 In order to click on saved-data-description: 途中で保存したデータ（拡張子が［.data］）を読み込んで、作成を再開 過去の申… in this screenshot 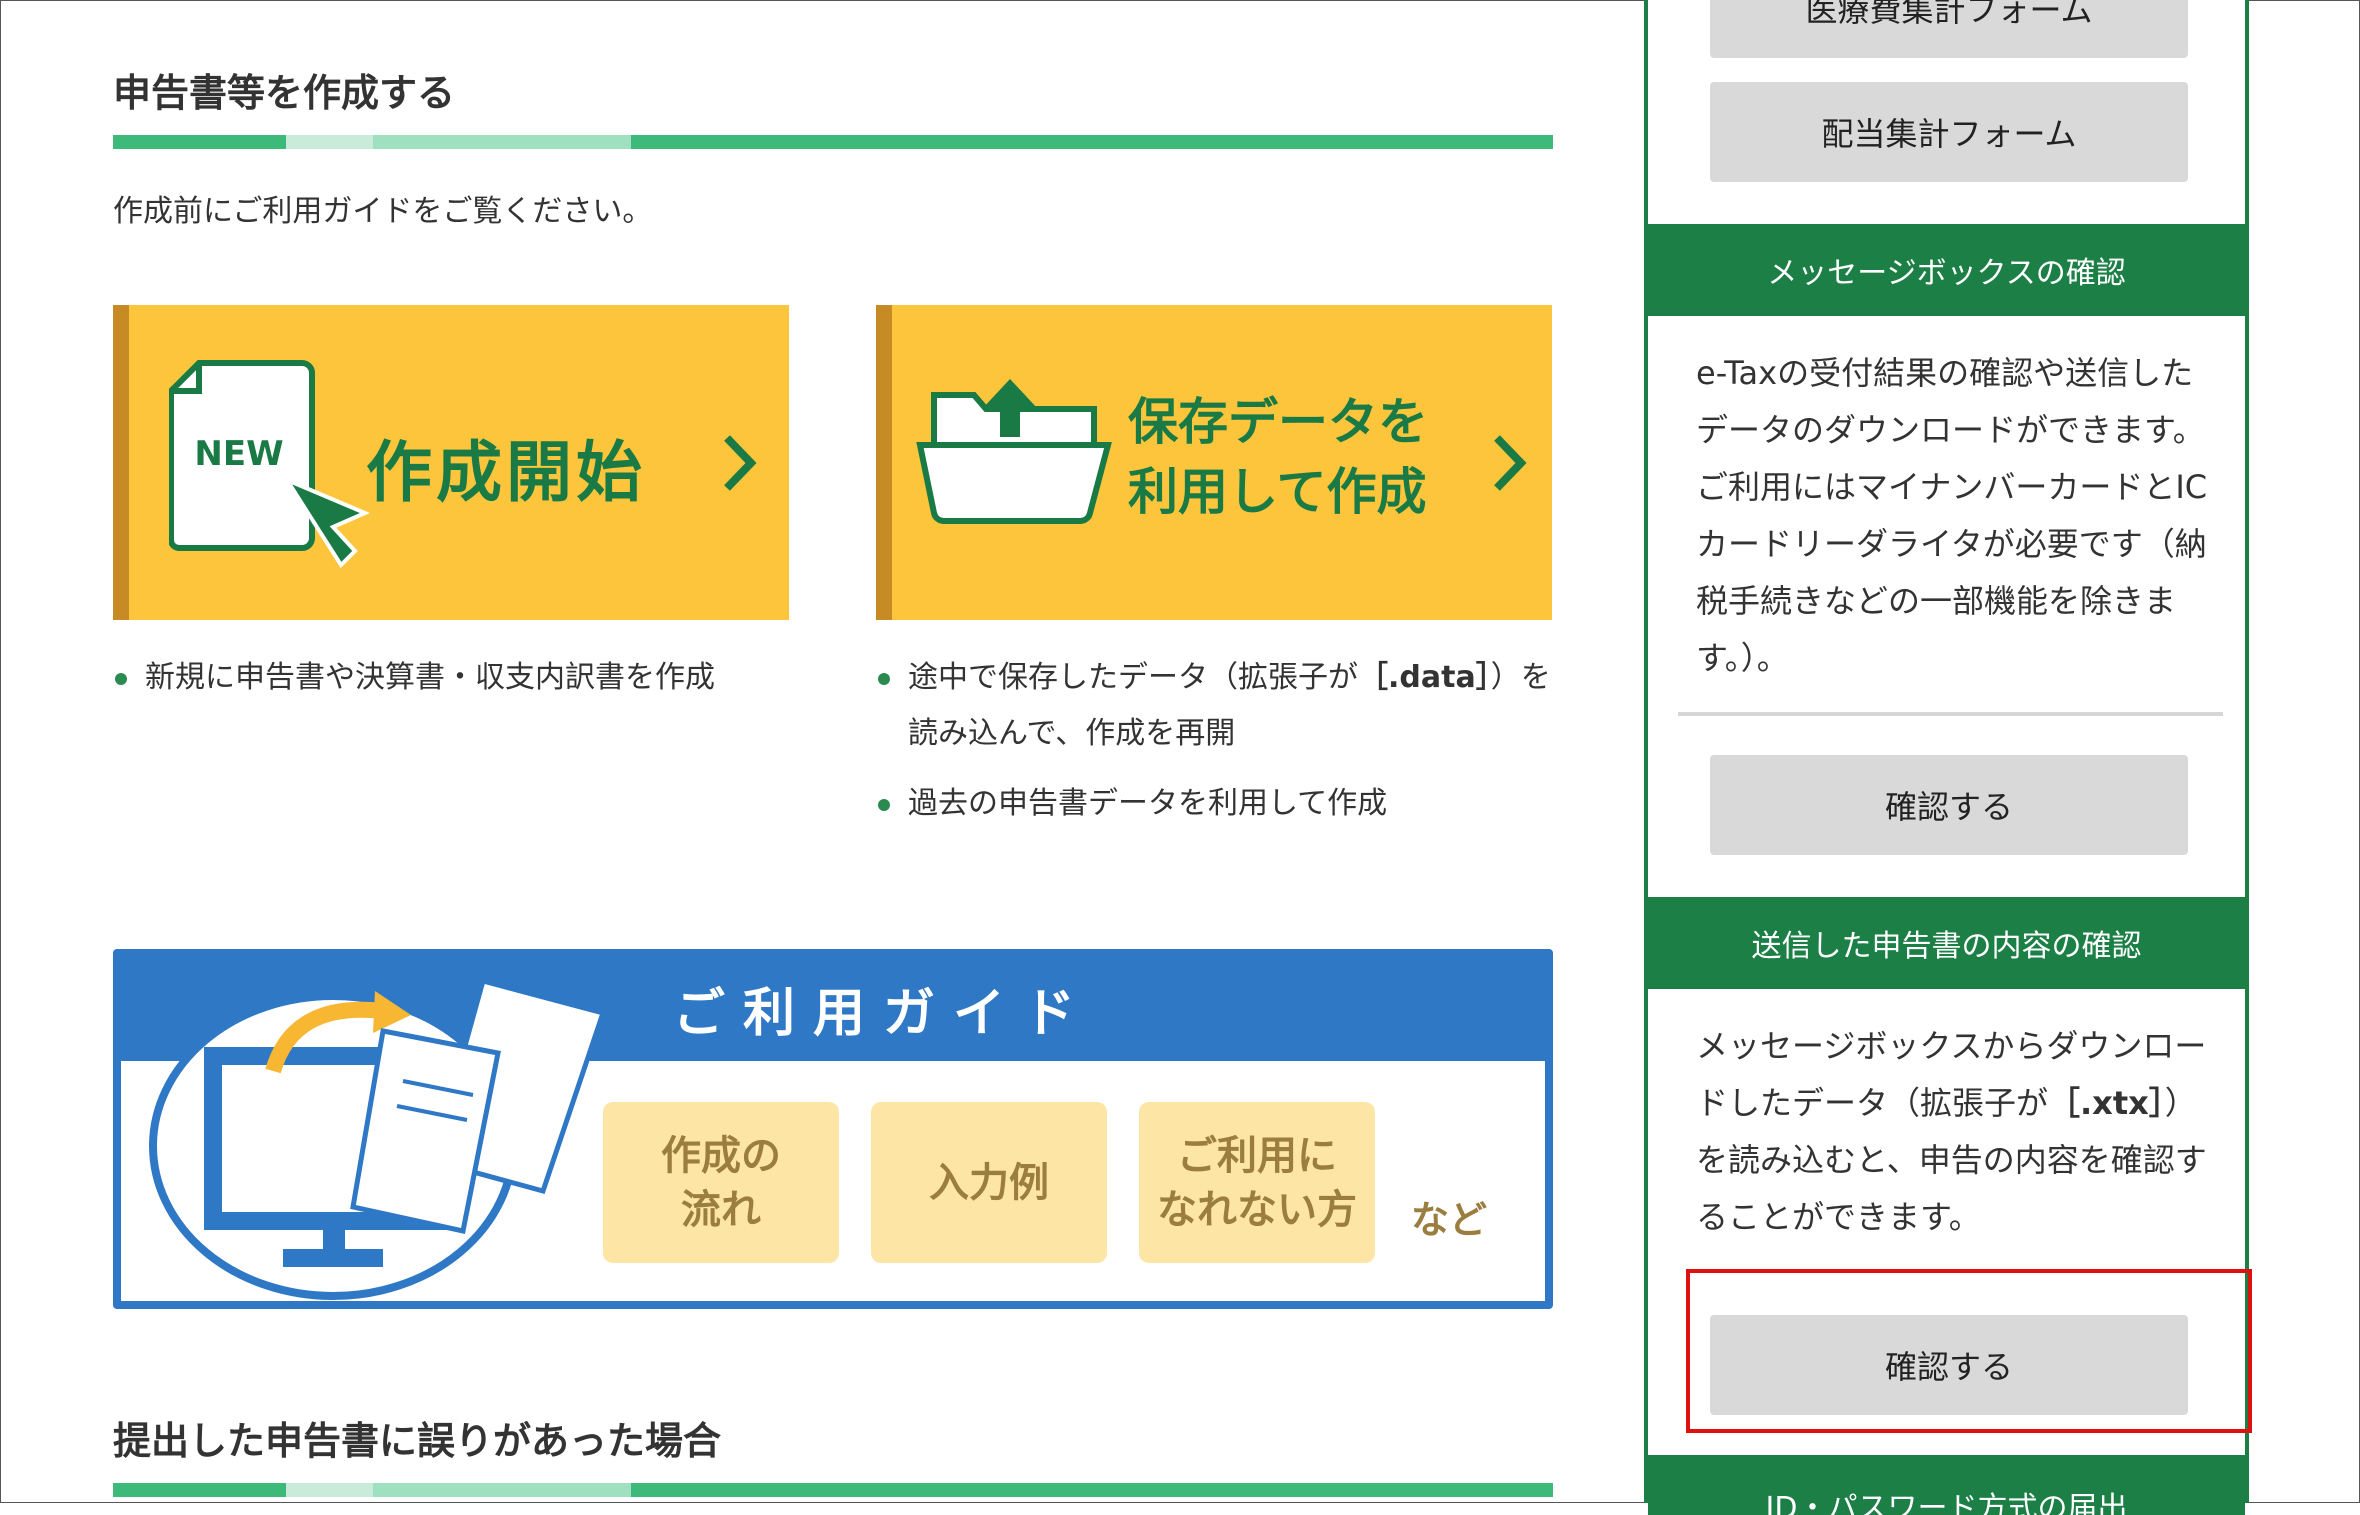, I will do `click(1226, 741)`.